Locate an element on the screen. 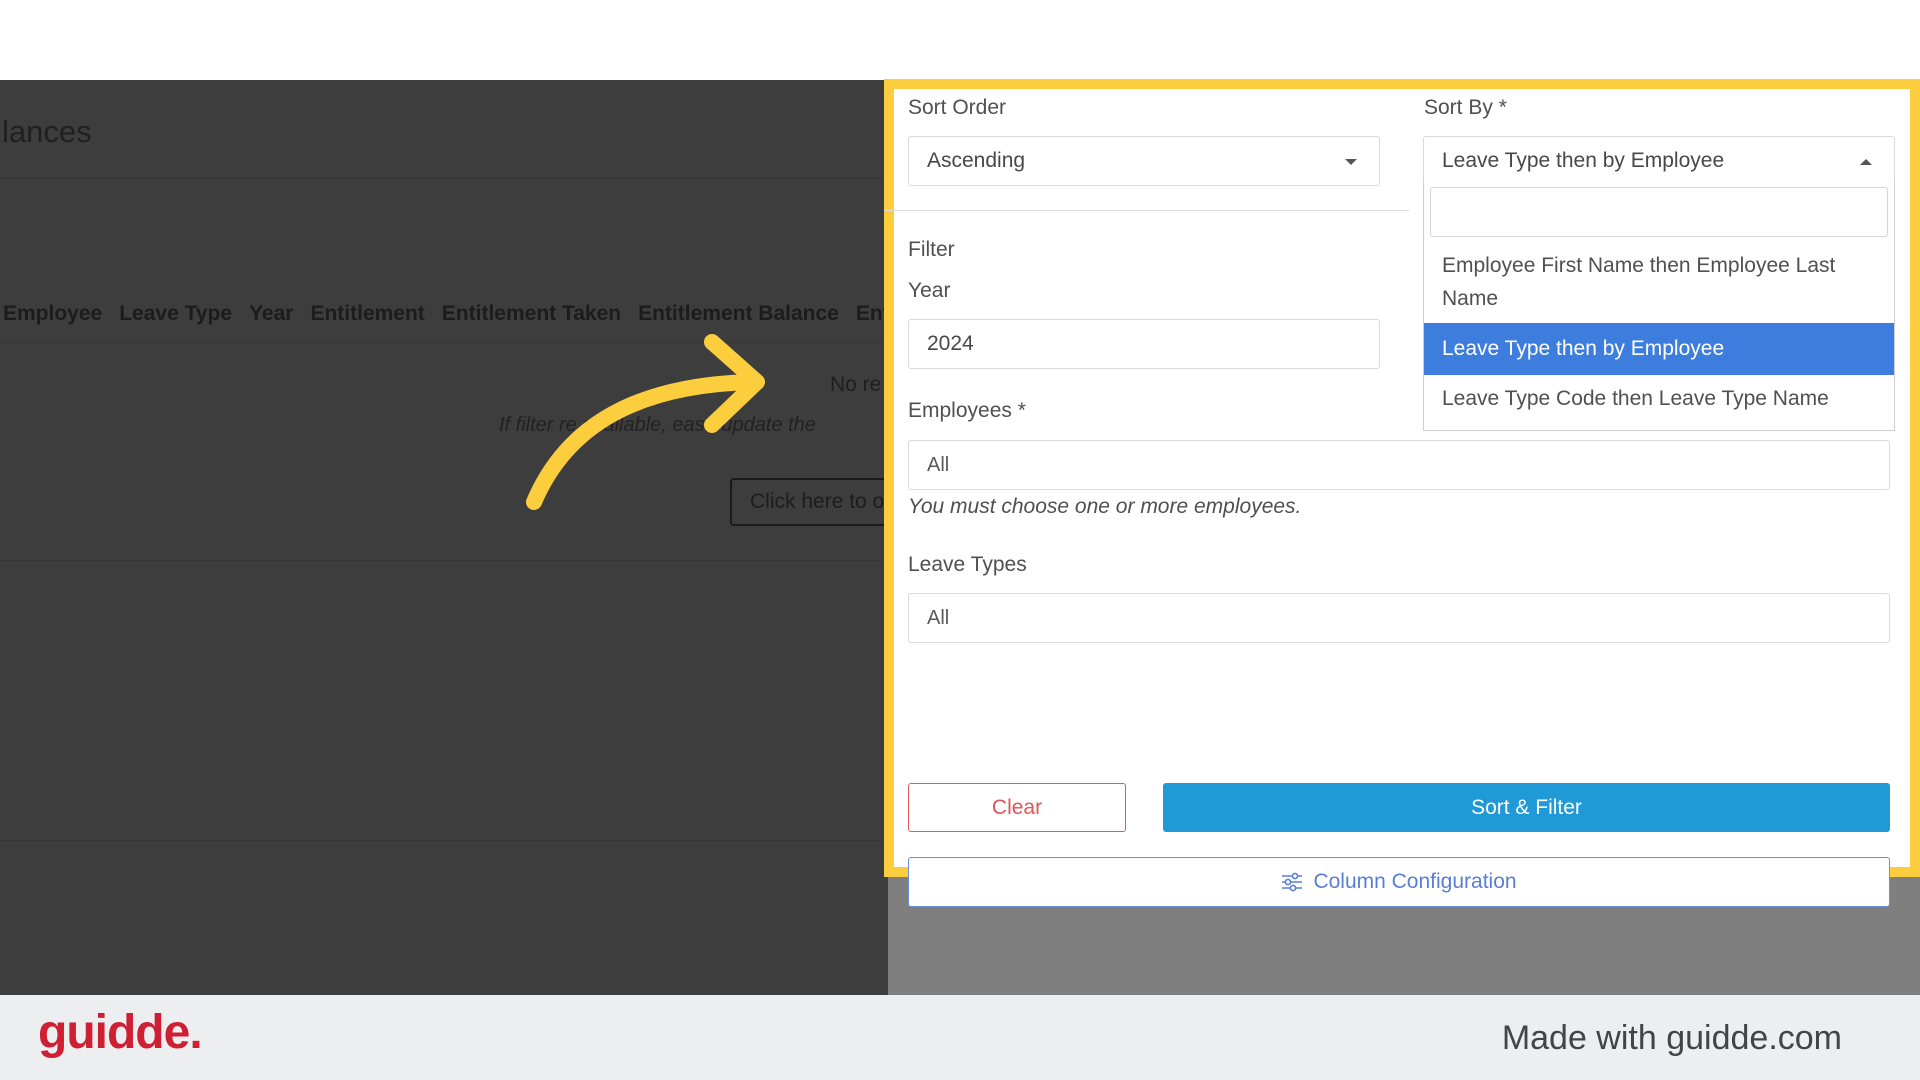  made-with-text: Made with guidde.com is located at coordinates (1671, 1038).